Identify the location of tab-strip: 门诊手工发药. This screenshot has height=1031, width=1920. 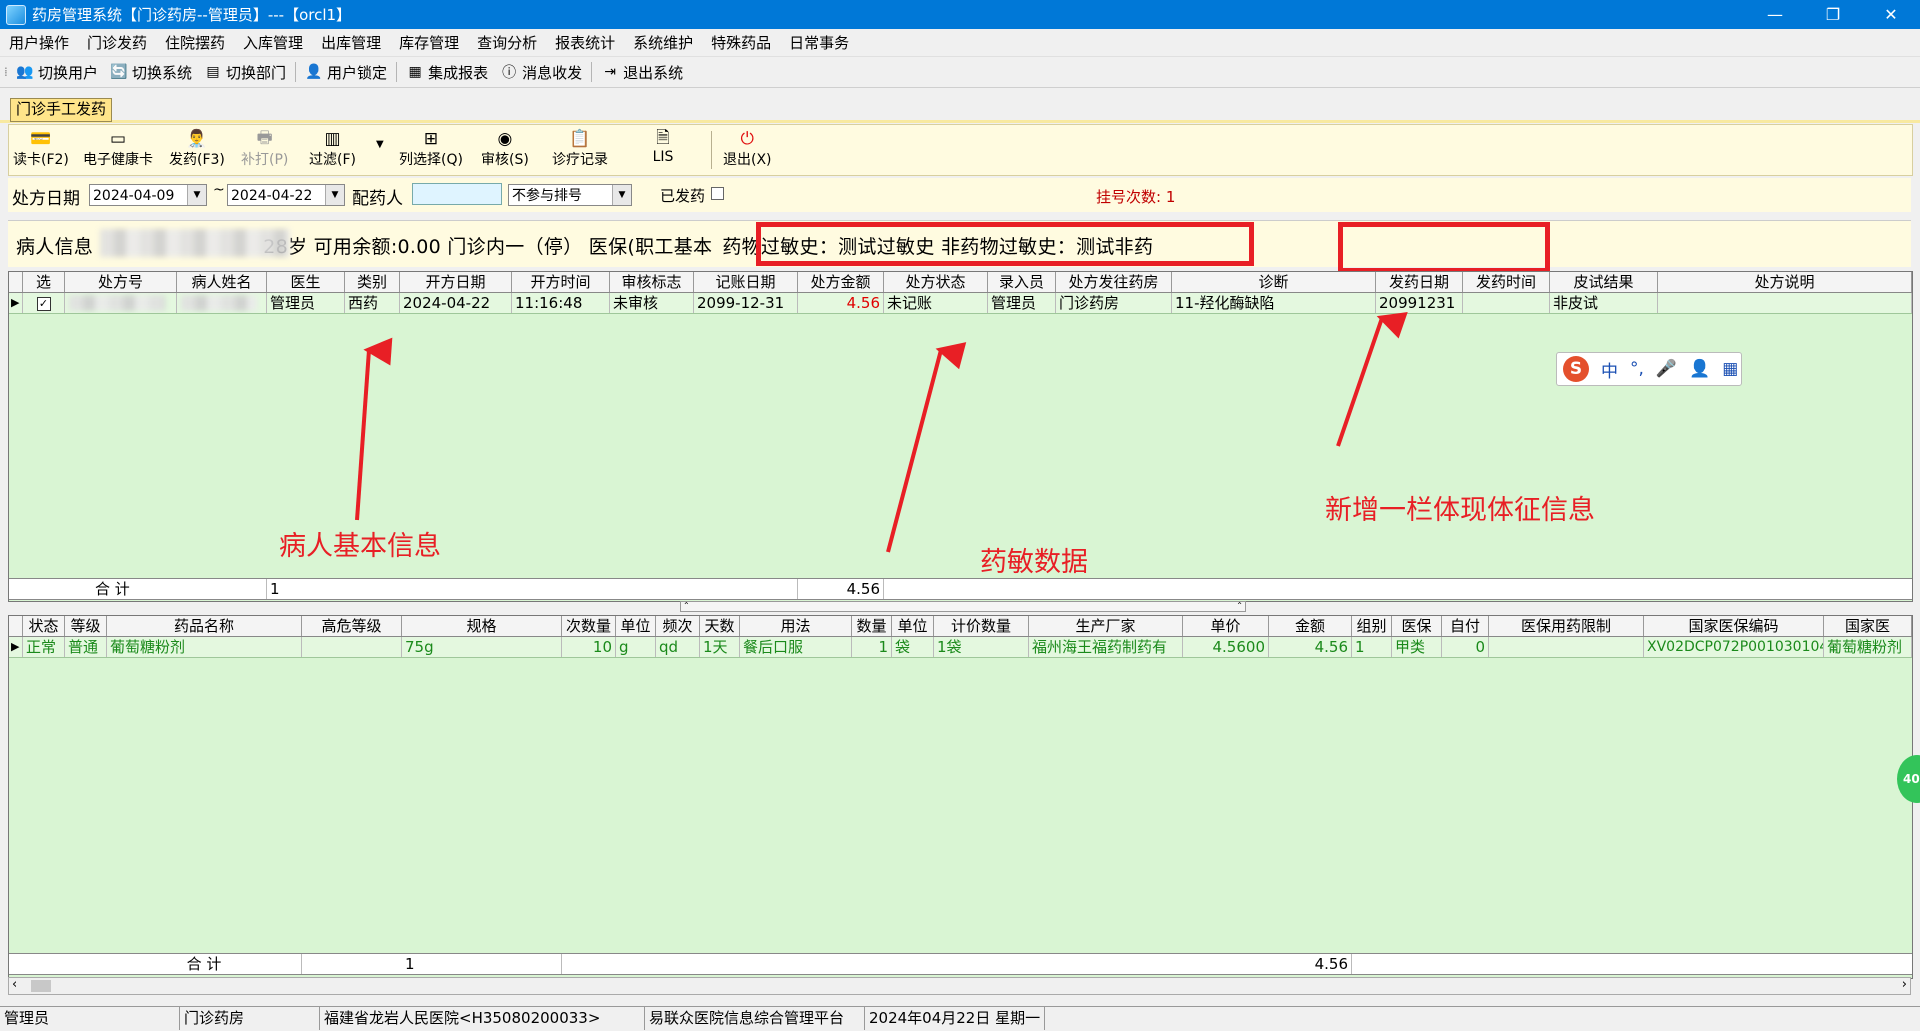
(960, 109).